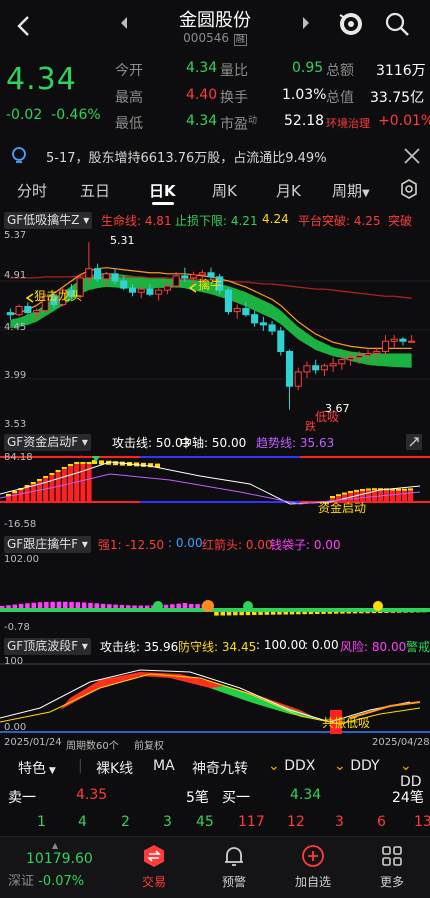  What do you see at coordinates (149, 744) in the screenshot?
I see `footer-adjust: 前复权` at bounding box center [149, 744].